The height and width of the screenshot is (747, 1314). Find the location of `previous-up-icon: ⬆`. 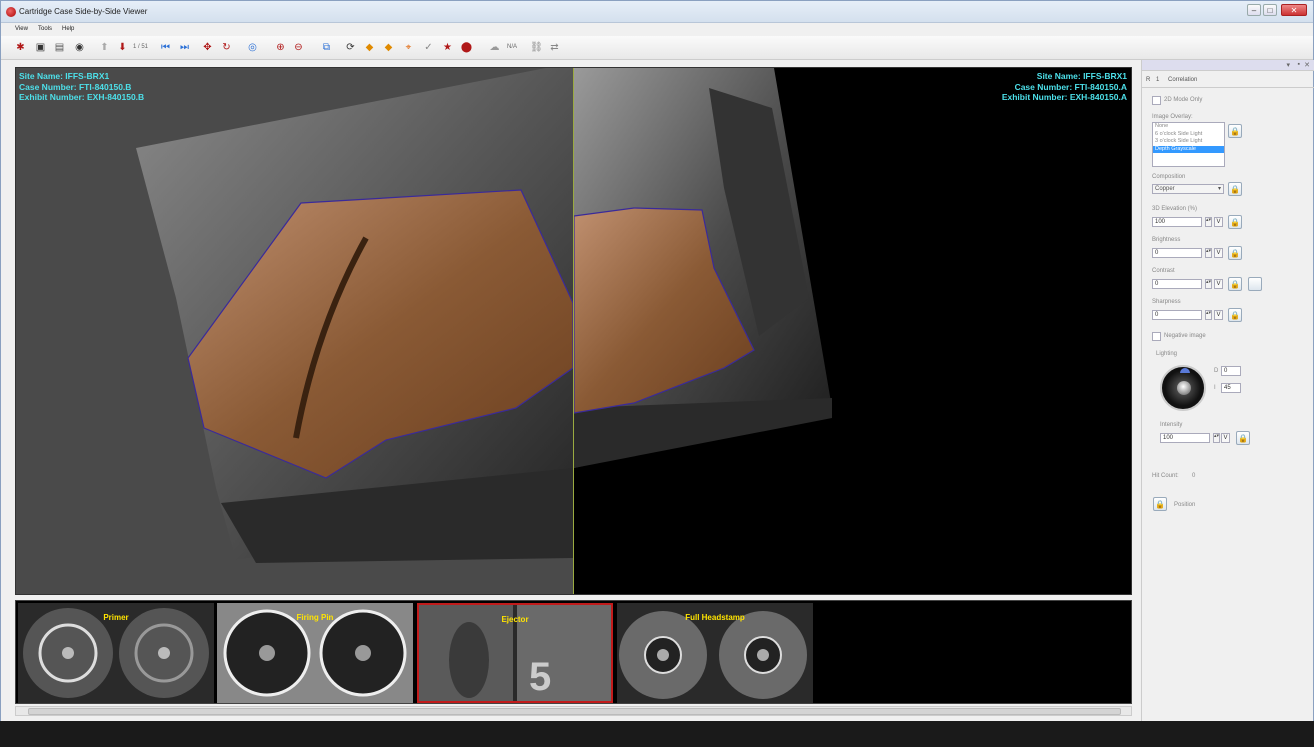

previous-up-icon: ⬆ is located at coordinates (104, 47).